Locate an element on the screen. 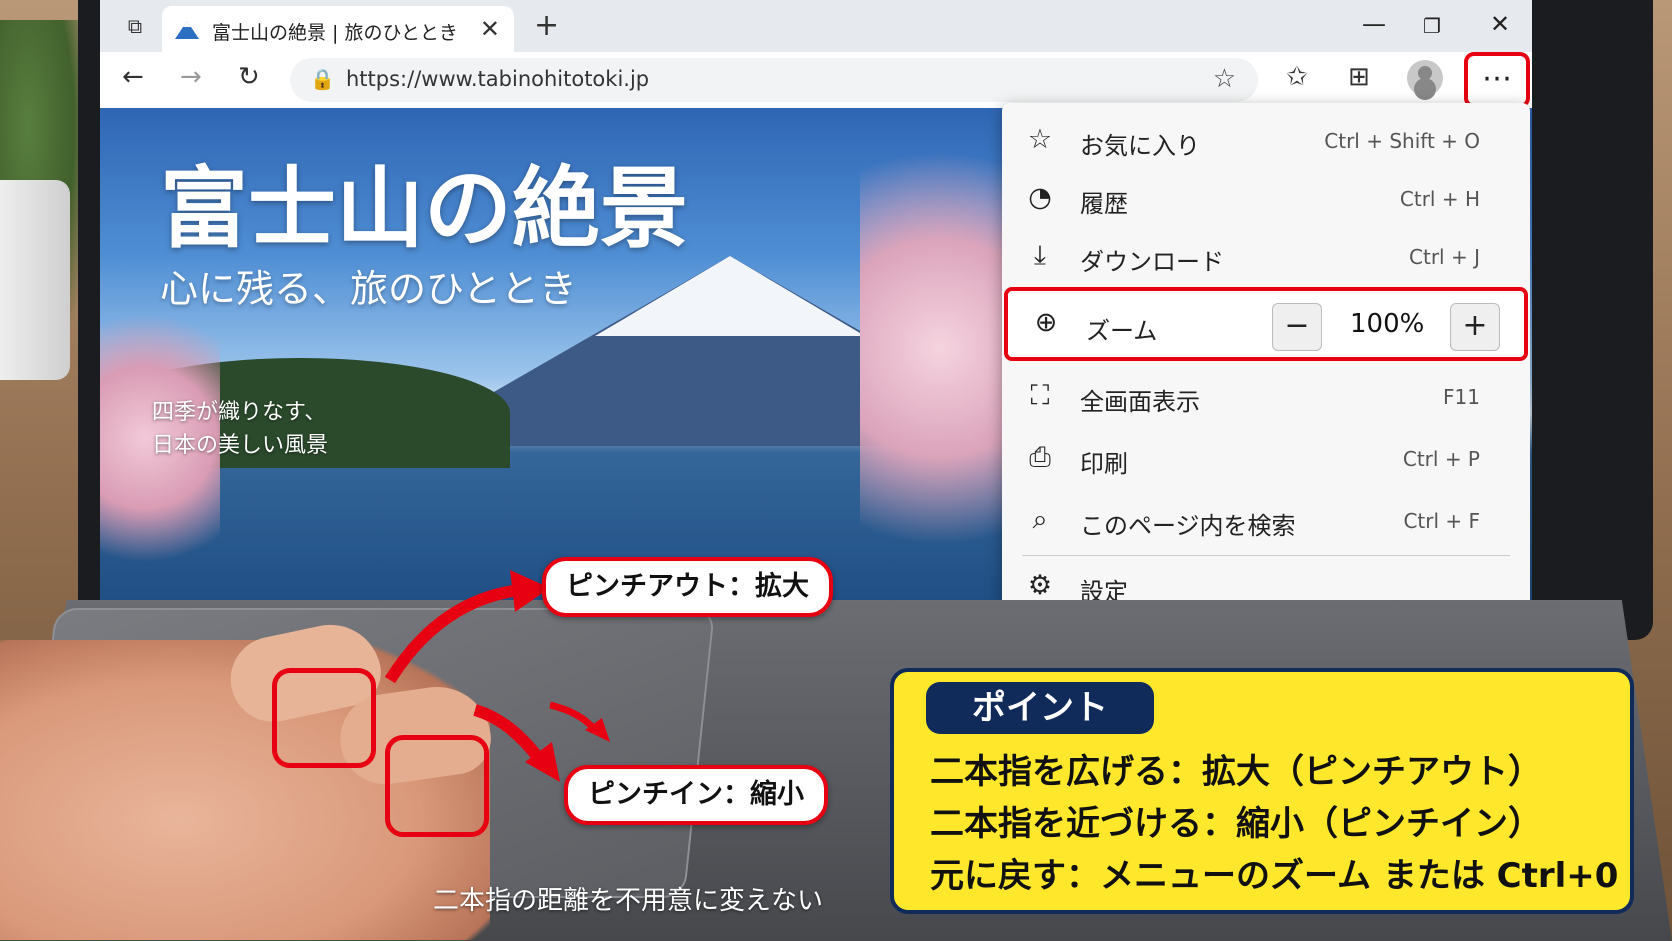 Image resolution: width=1672 pixels, height=941 pixels. more-menu-button: ⋯ is located at coordinates (1497, 80).